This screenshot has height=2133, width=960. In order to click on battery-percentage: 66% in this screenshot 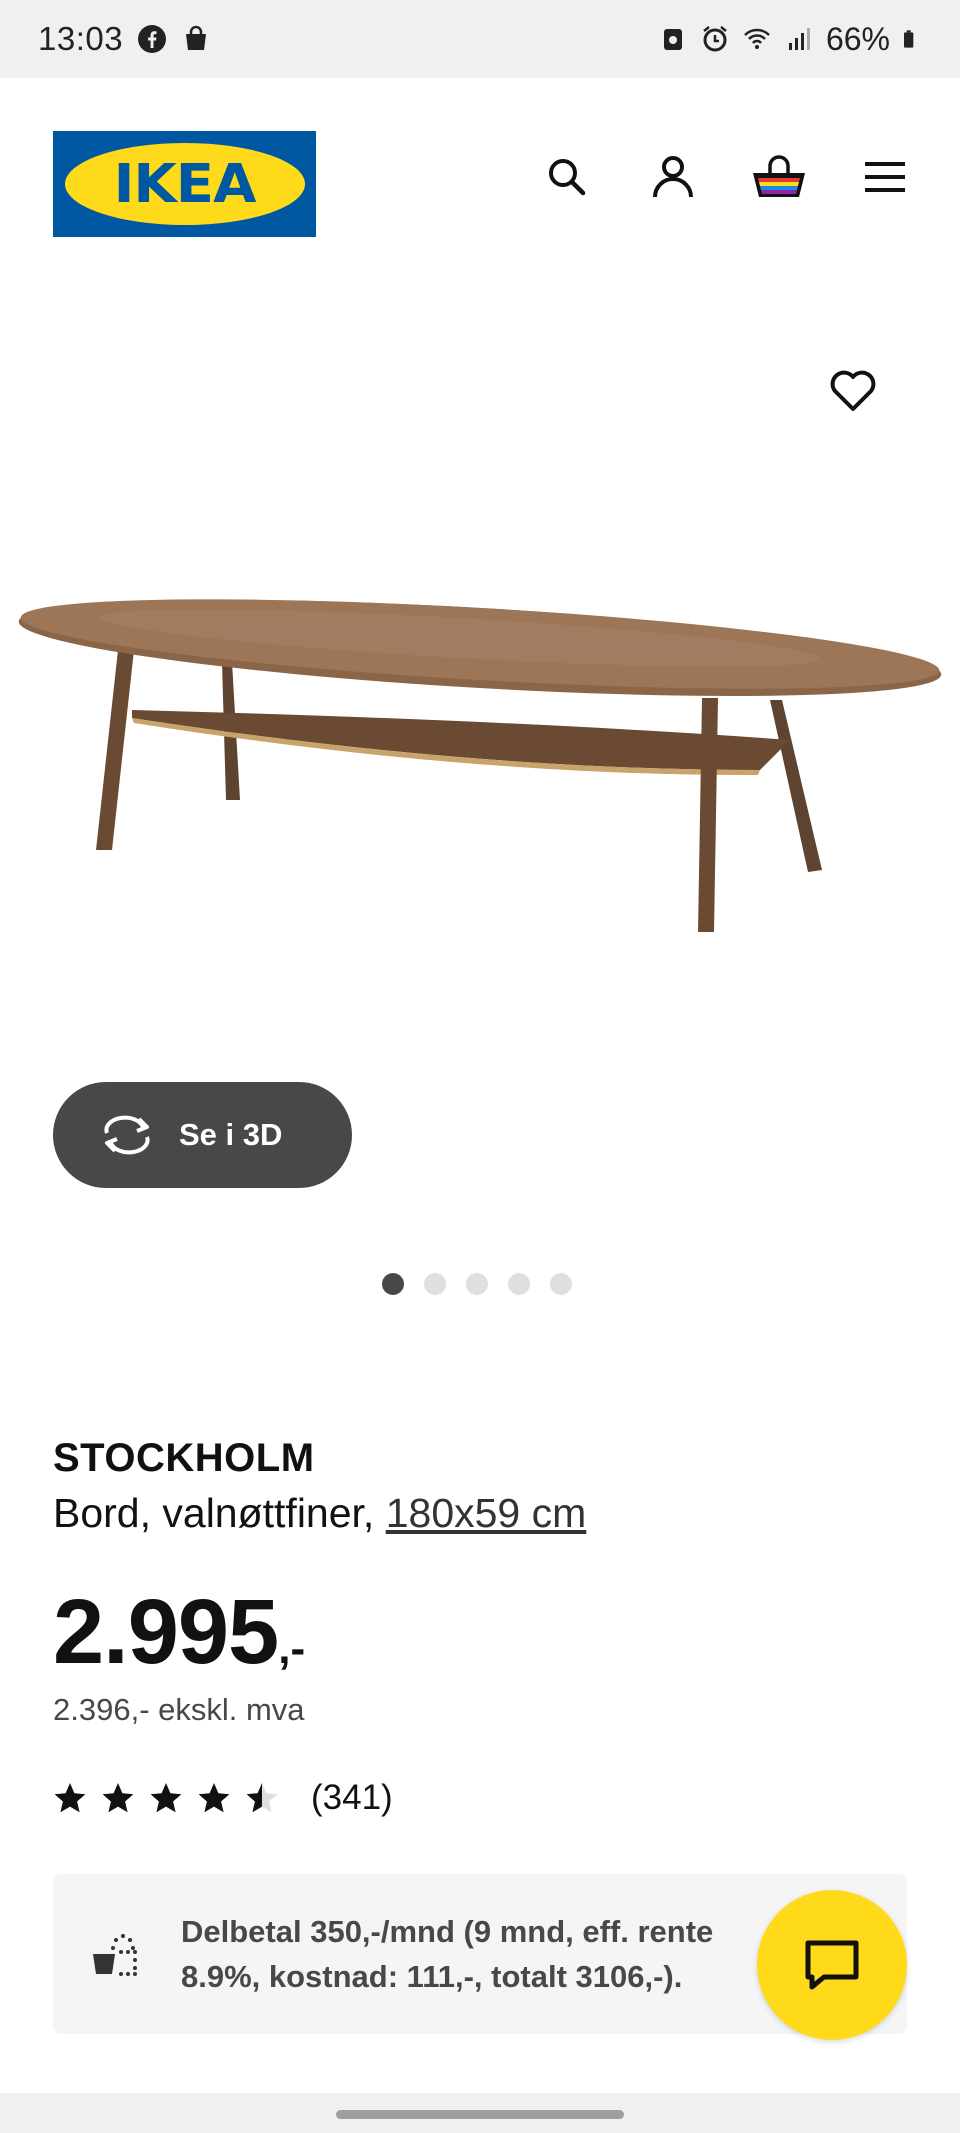, I will do `click(857, 38)`.